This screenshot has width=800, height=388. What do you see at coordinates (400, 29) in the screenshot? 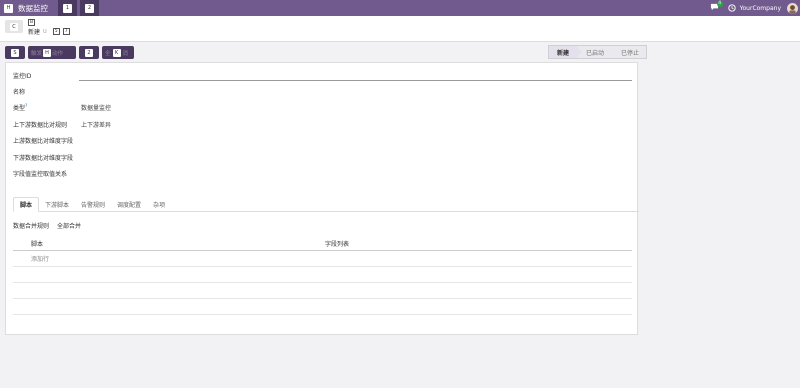
I see `control-panel: C B 新建 U 5 7` at bounding box center [400, 29].